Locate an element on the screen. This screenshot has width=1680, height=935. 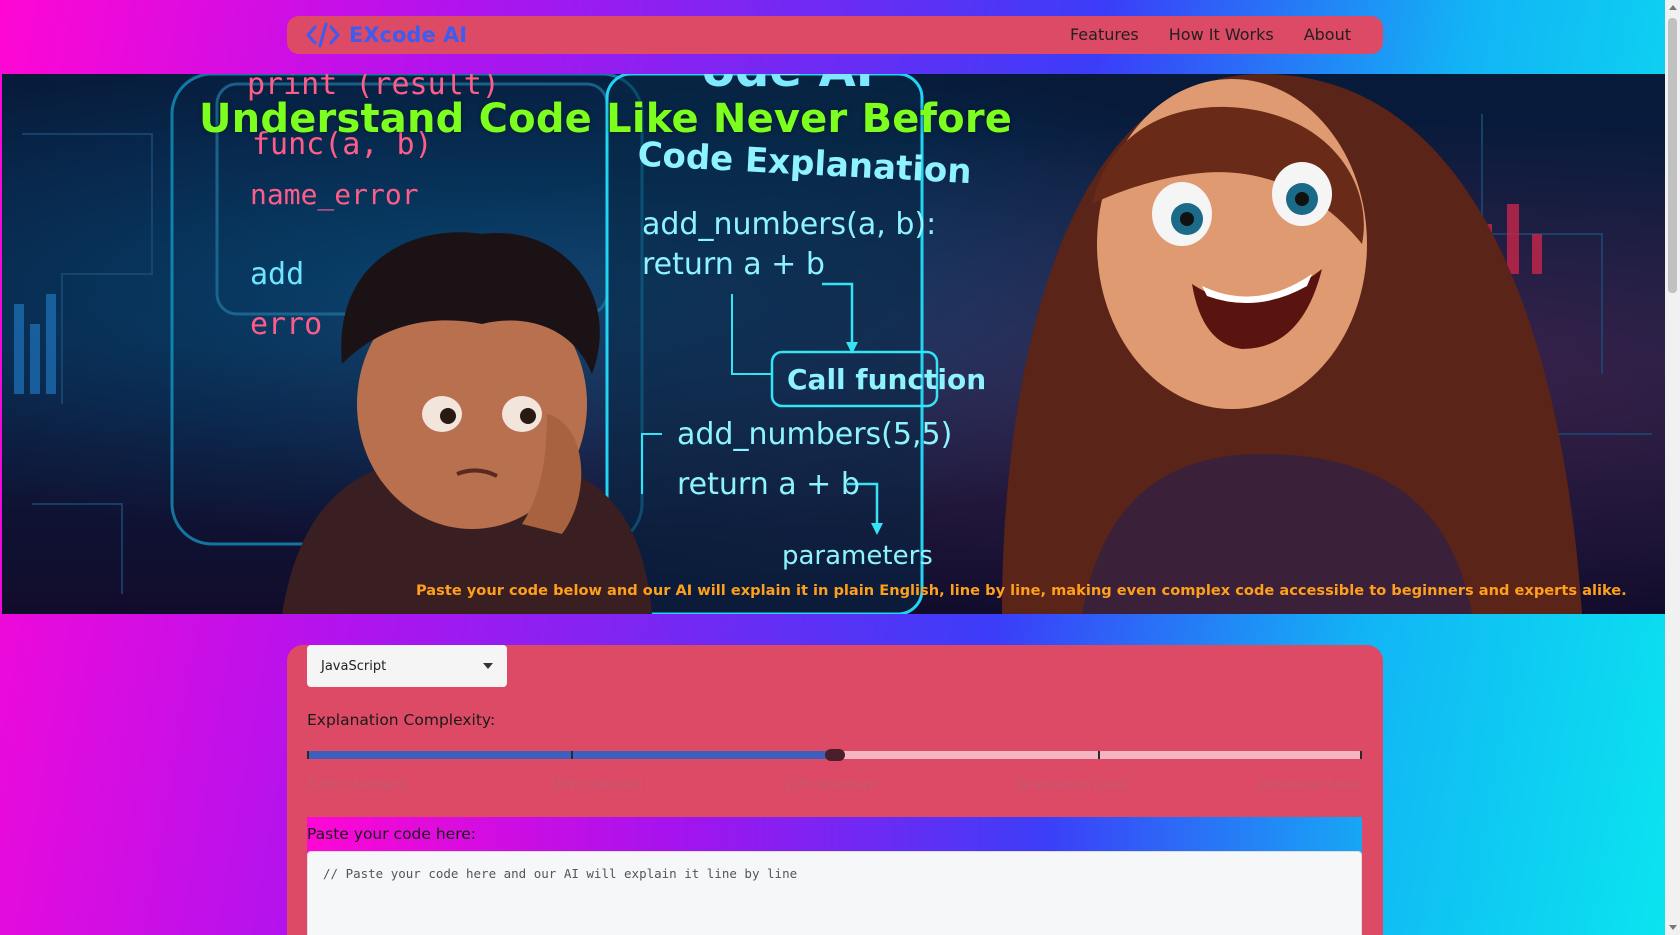
complexity-label: Explanation Complexity: is located at coordinates (401, 720).